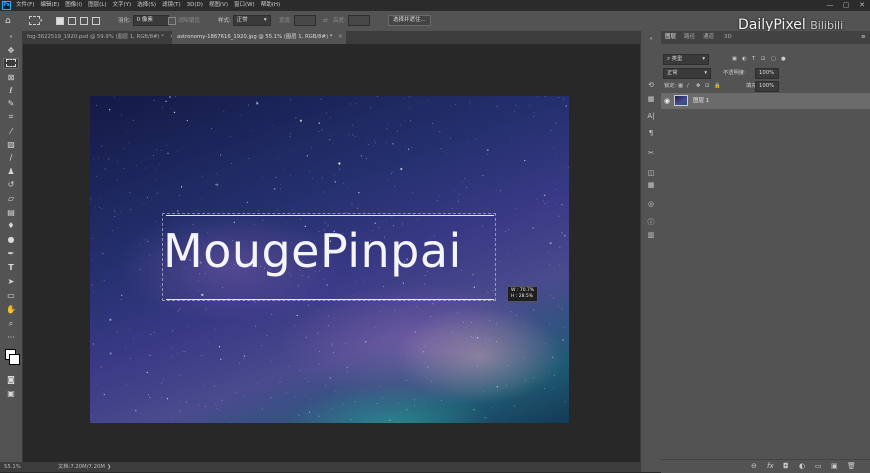 Image resolution: width=870 pixels, height=473 pixels. Describe the element at coordinates (11, 184) in the screenshot. I see `history-brush-tool-icon: ↺` at that location.